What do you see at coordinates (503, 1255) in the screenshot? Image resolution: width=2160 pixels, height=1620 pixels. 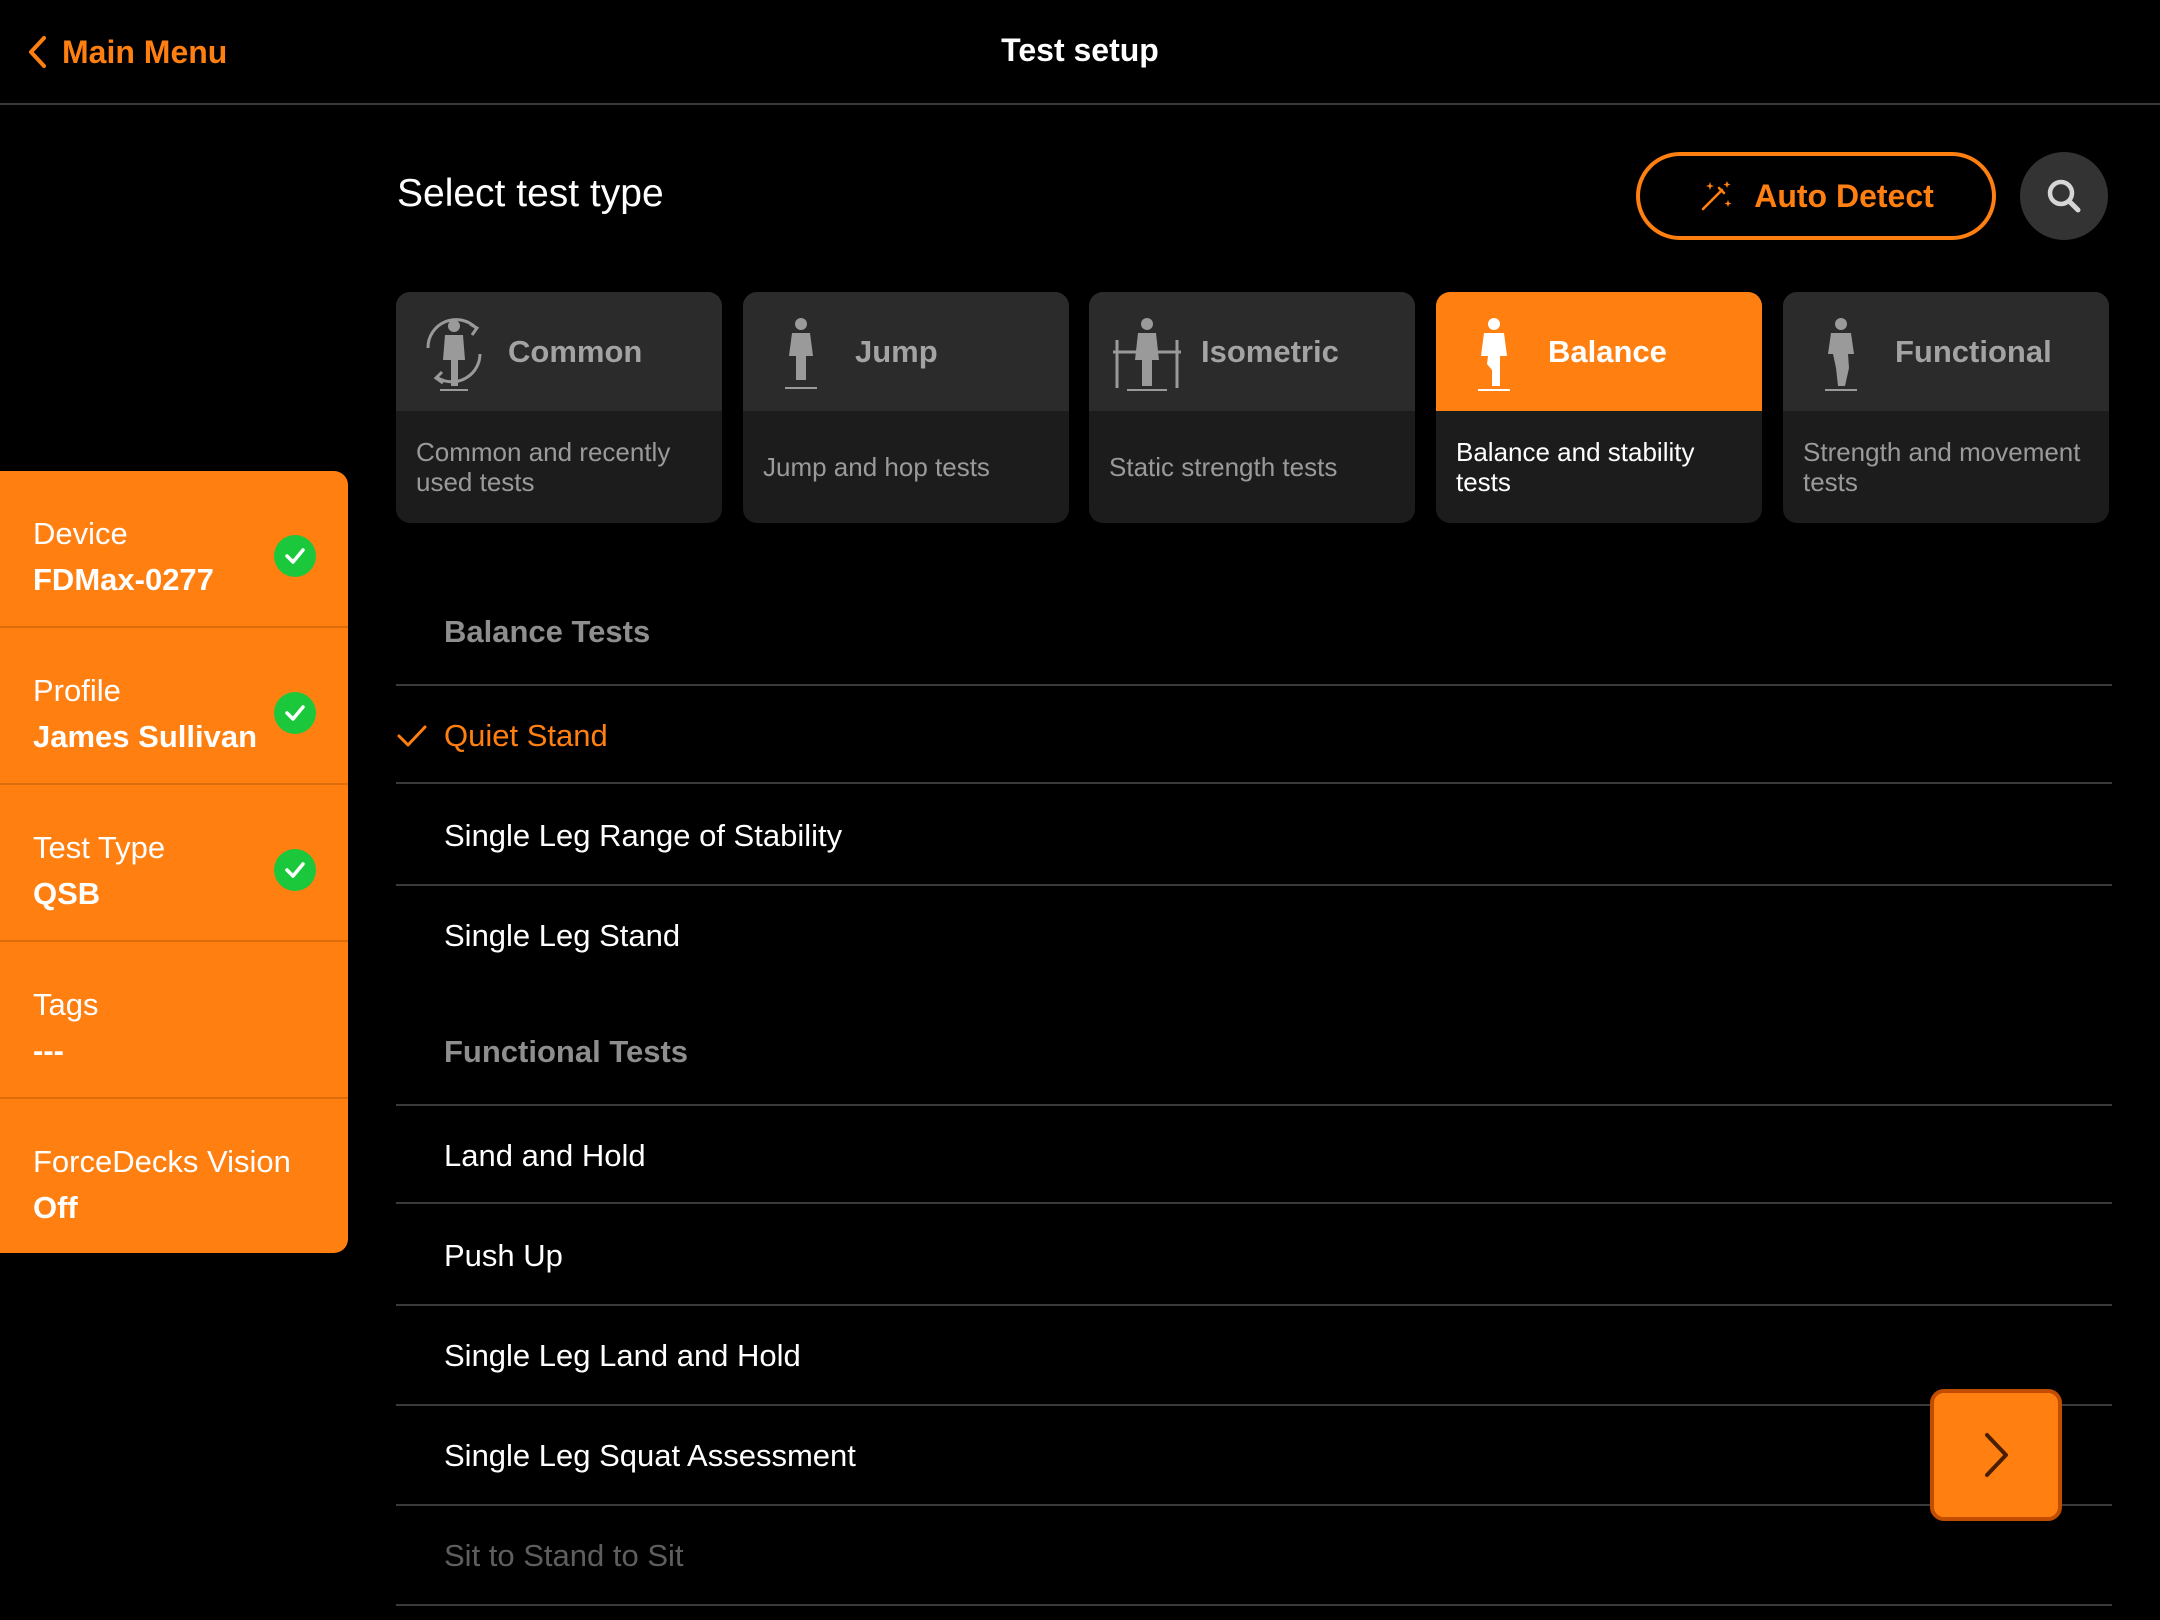 I see `test-name: Push Up` at bounding box center [503, 1255].